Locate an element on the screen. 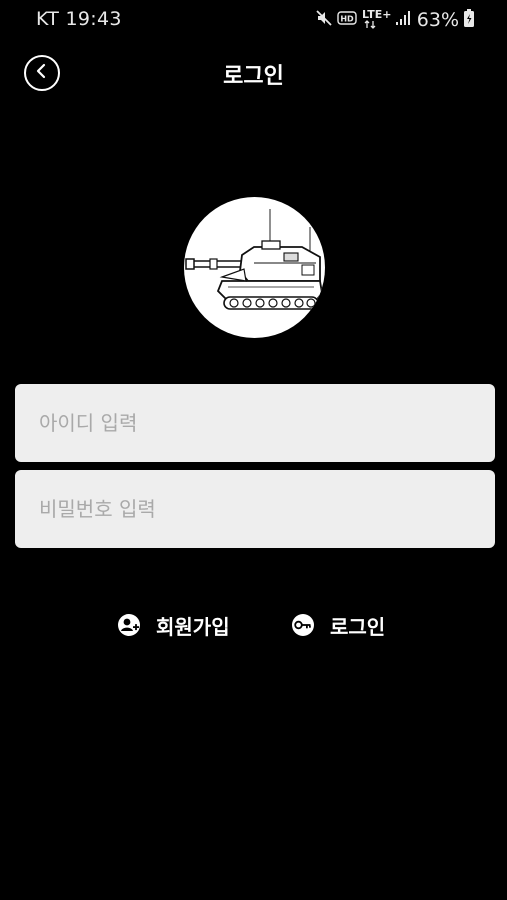 The height and width of the screenshot is (900, 507). header: 로그인 is located at coordinates (253, 75).